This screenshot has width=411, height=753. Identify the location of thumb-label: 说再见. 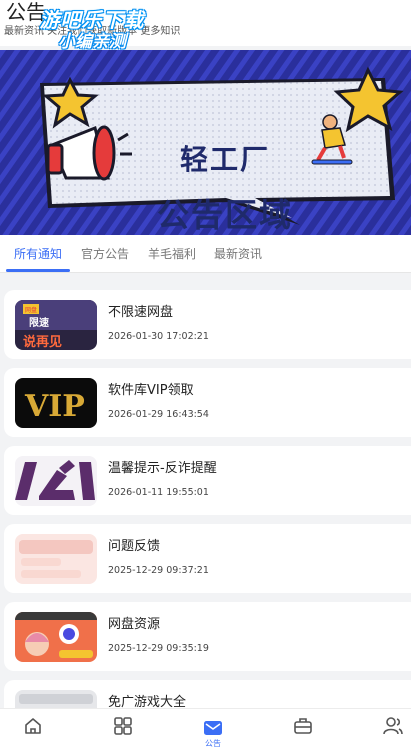
(42, 342).